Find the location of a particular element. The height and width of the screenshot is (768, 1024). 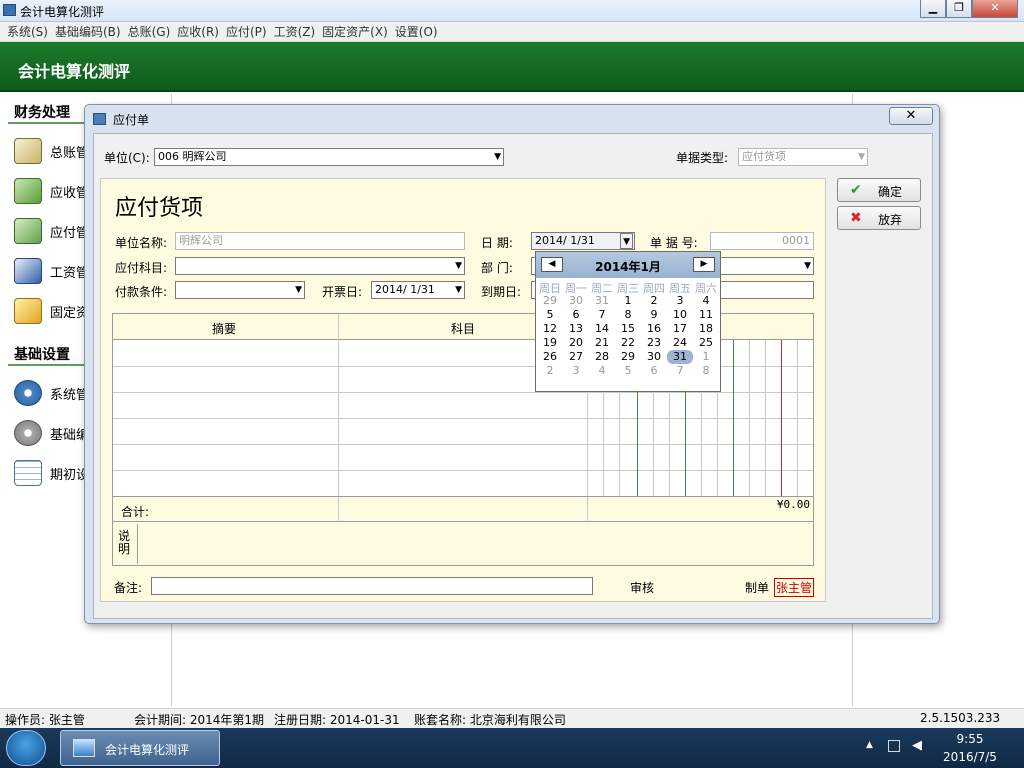

volume-icon: ◀ is located at coordinates (917, 745).